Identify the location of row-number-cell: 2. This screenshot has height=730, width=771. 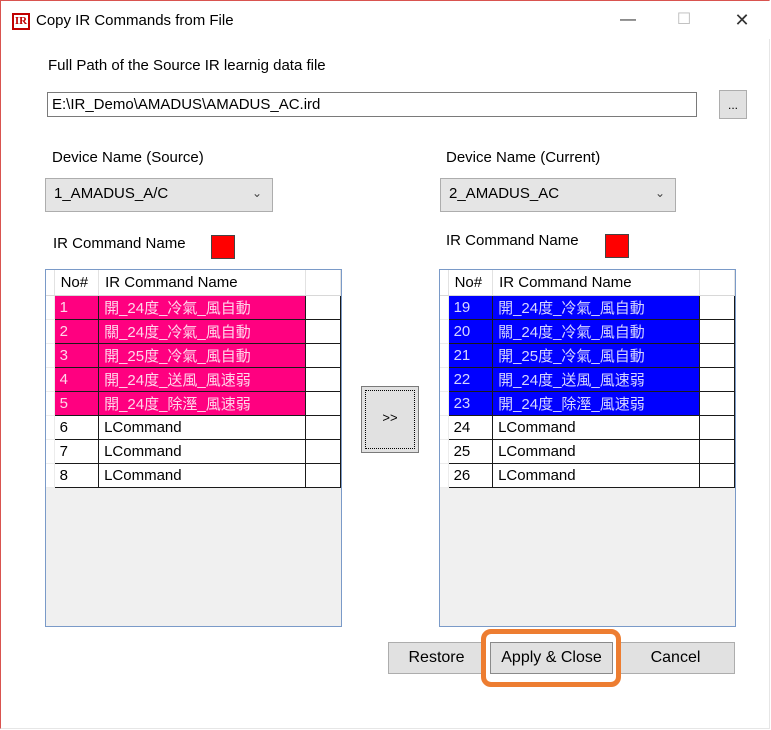
(76, 331).